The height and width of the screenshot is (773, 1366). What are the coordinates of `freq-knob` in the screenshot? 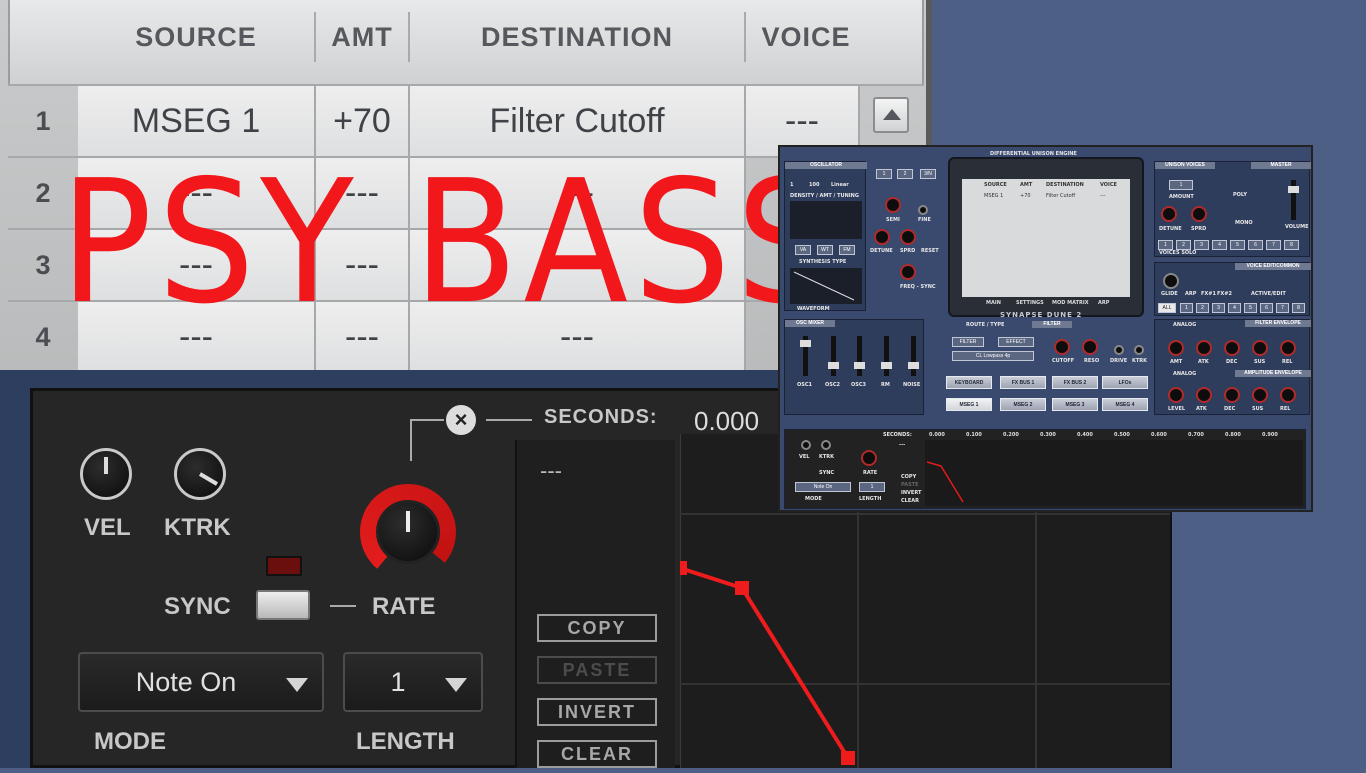 It's located at (908, 272).